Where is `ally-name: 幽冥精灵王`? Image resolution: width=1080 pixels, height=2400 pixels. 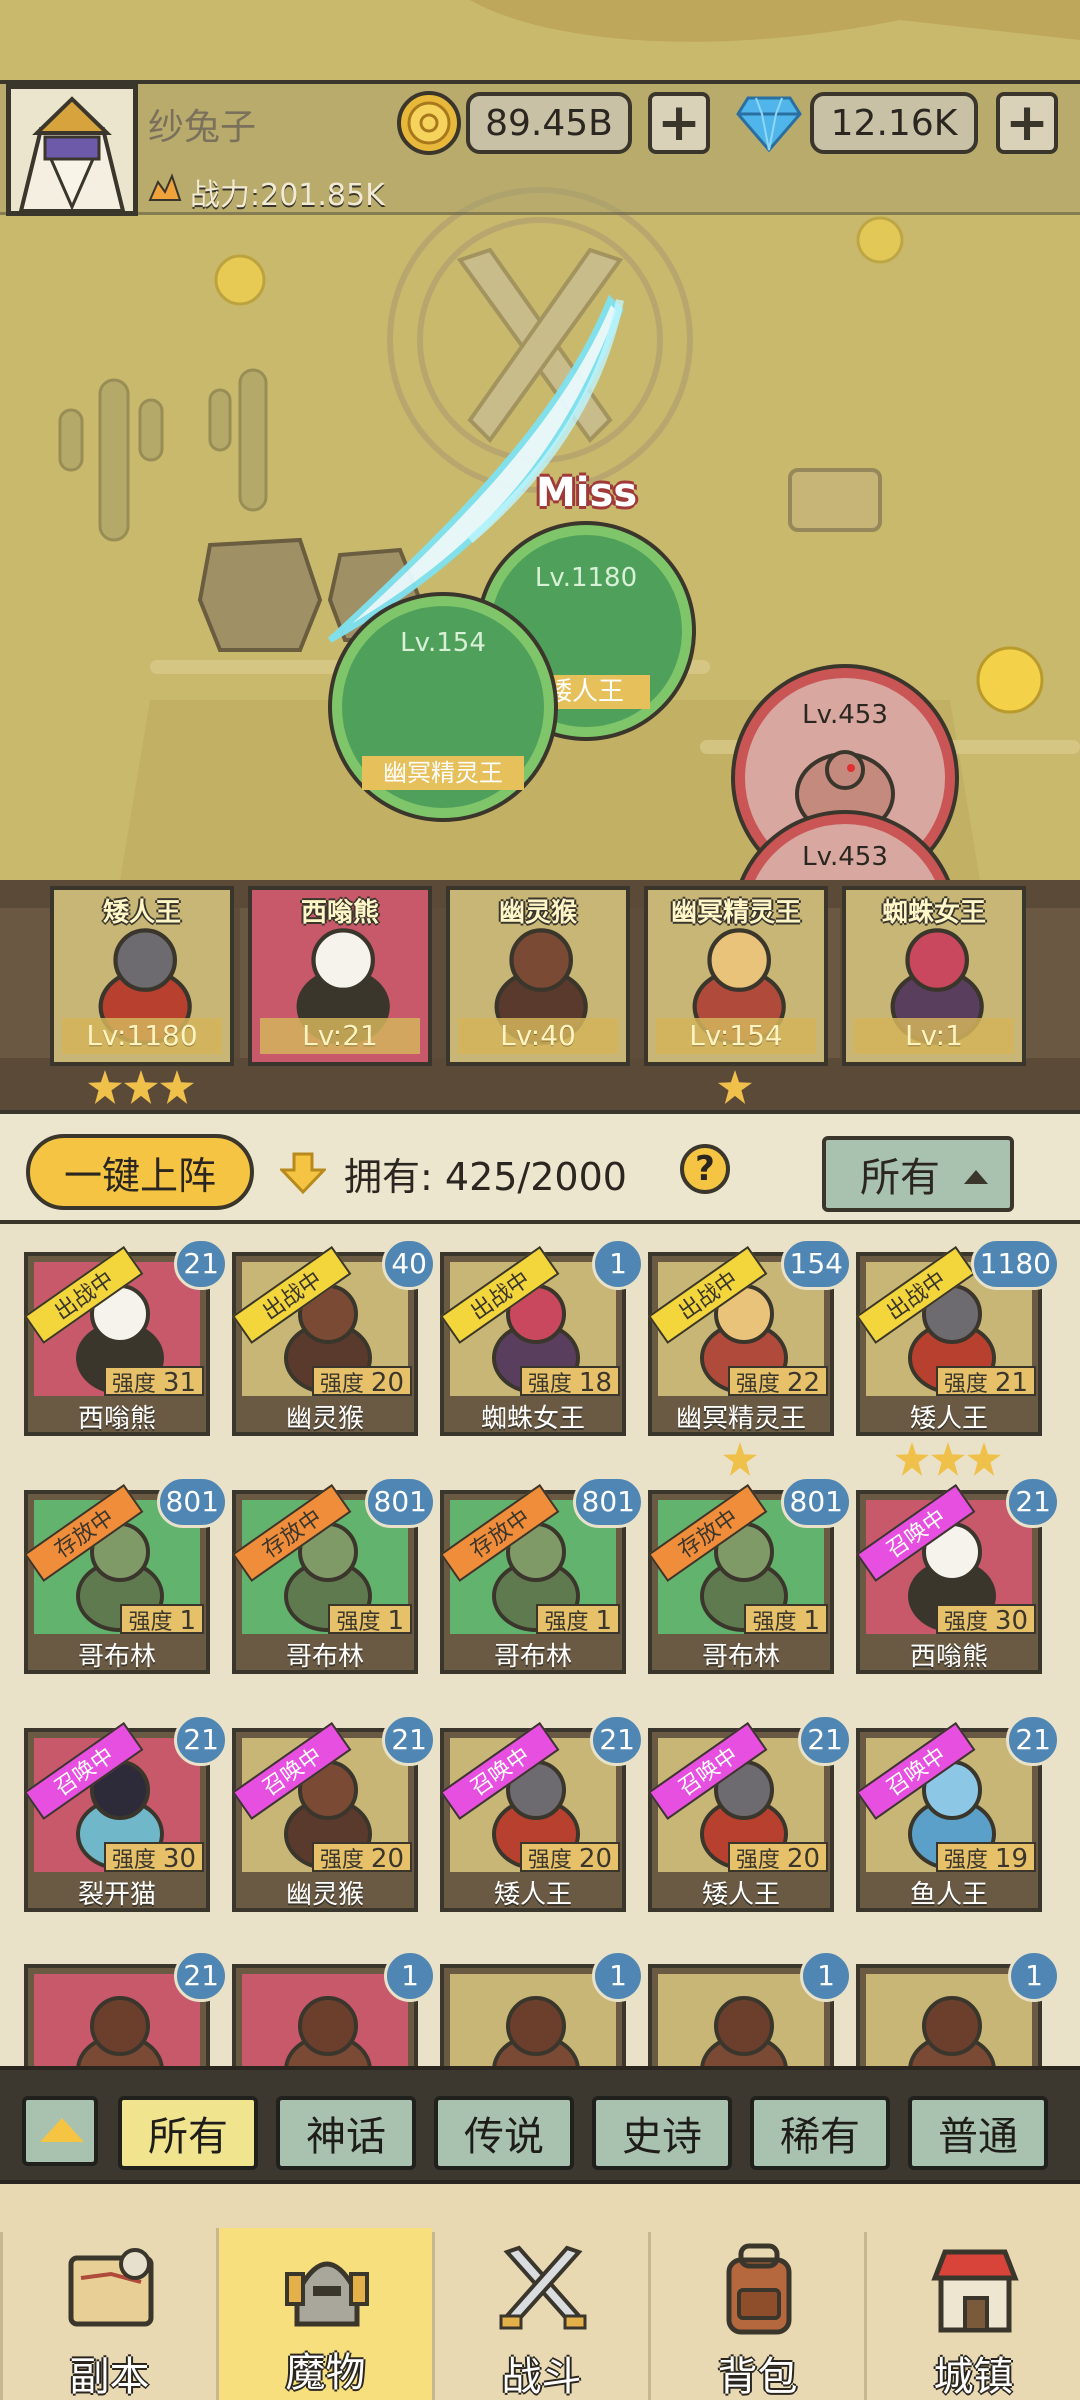 ally-name: 幽冥精灵王 is located at coordinates (443, 773).